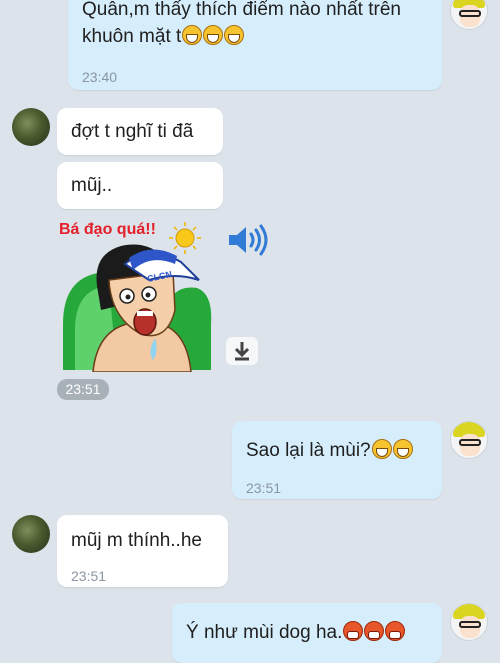 The image size is (500, 663). Describe the element at coordinates (136, 540) in the screenshot. I see `message-text: mũj m thính..he` at that location.